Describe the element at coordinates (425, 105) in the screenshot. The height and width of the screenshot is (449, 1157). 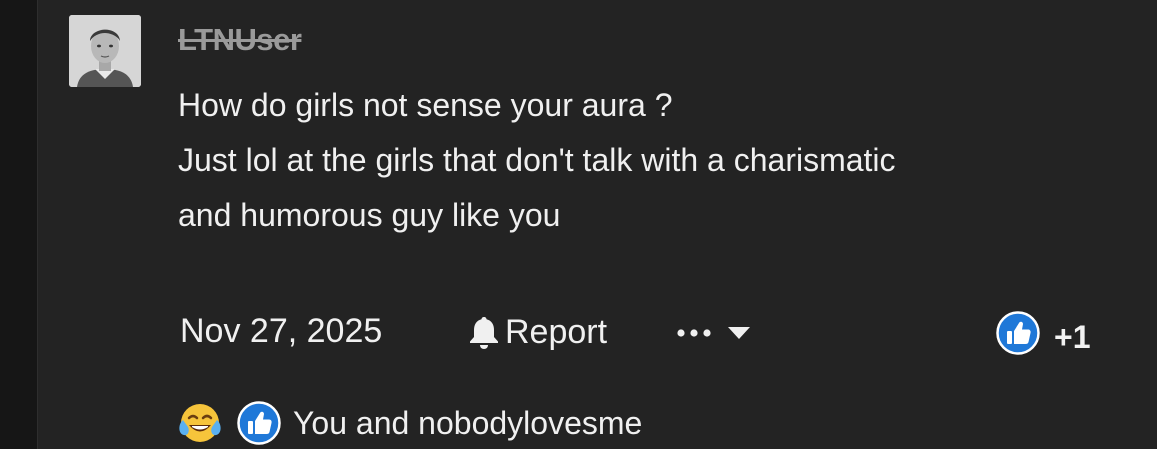
I see `message-line: How do girls not sense your aura ?` at that location.